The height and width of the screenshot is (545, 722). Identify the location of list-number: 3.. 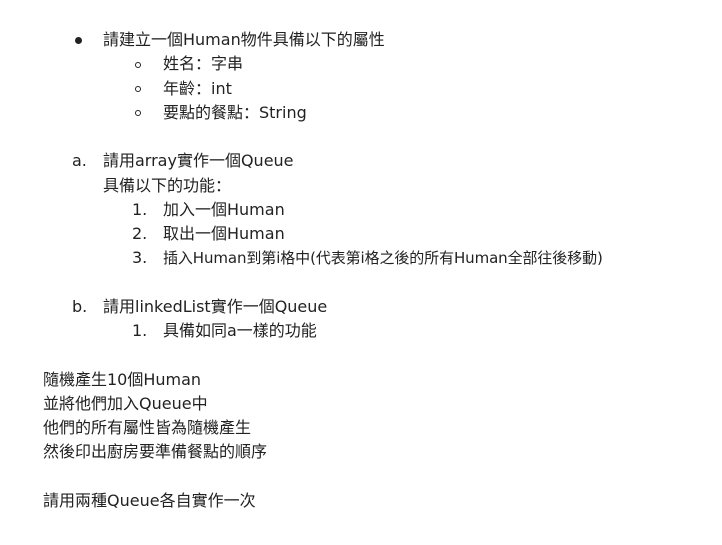
(140, 257).